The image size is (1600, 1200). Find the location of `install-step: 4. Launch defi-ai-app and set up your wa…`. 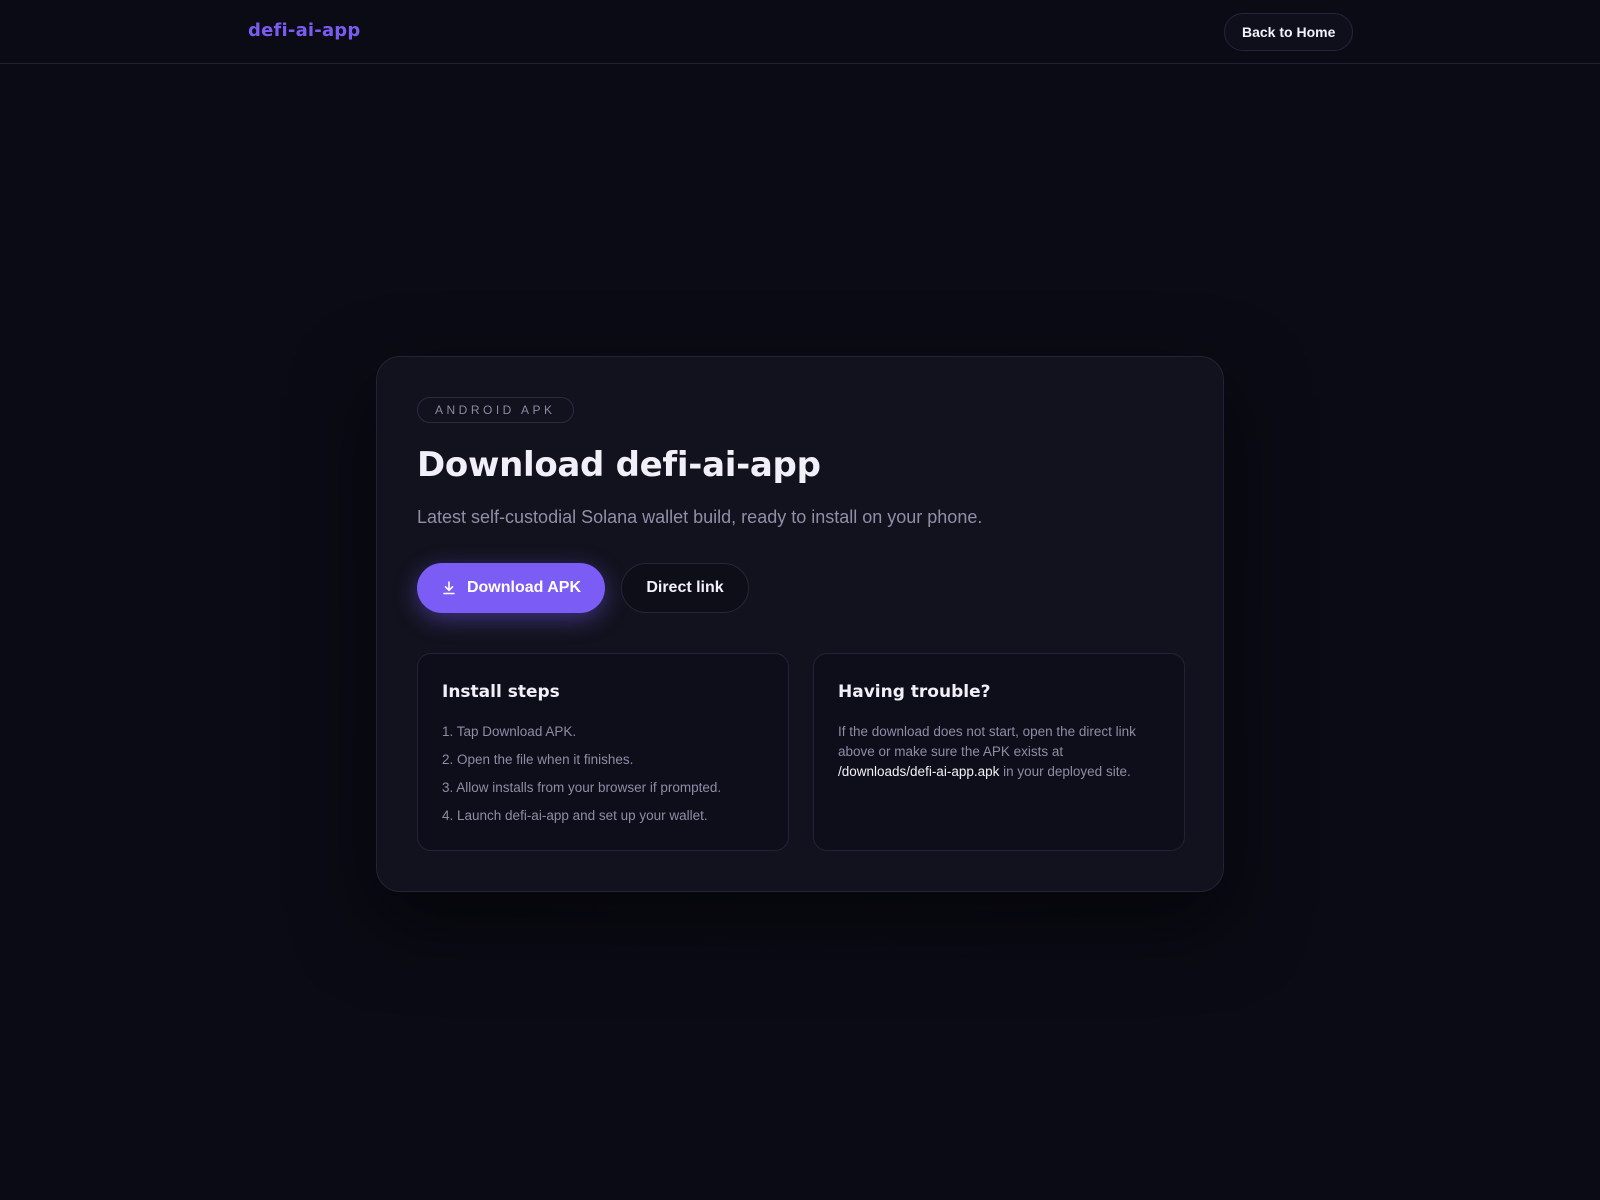

install-step: 4. Launch defi-ai-app and set up your wa… is located at coordinates (575, 815).